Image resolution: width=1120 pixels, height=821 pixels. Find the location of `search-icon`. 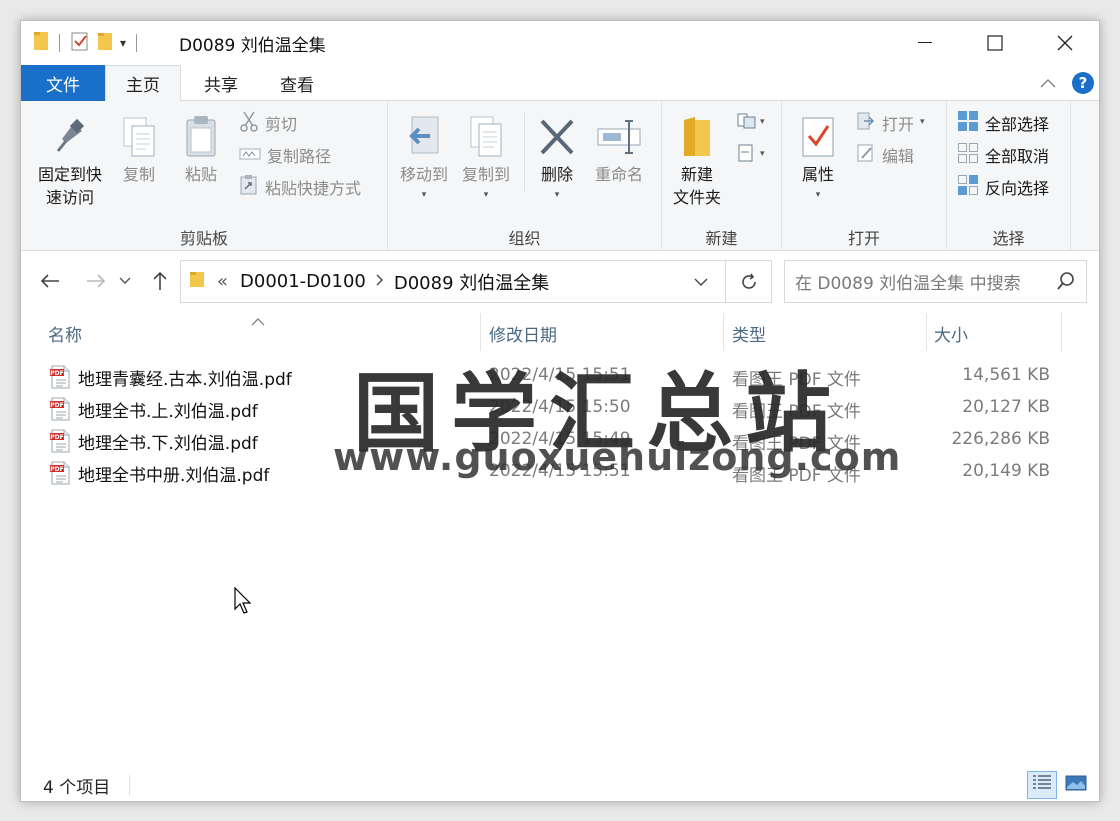

search-icon is located at coordinates (1066, 283).